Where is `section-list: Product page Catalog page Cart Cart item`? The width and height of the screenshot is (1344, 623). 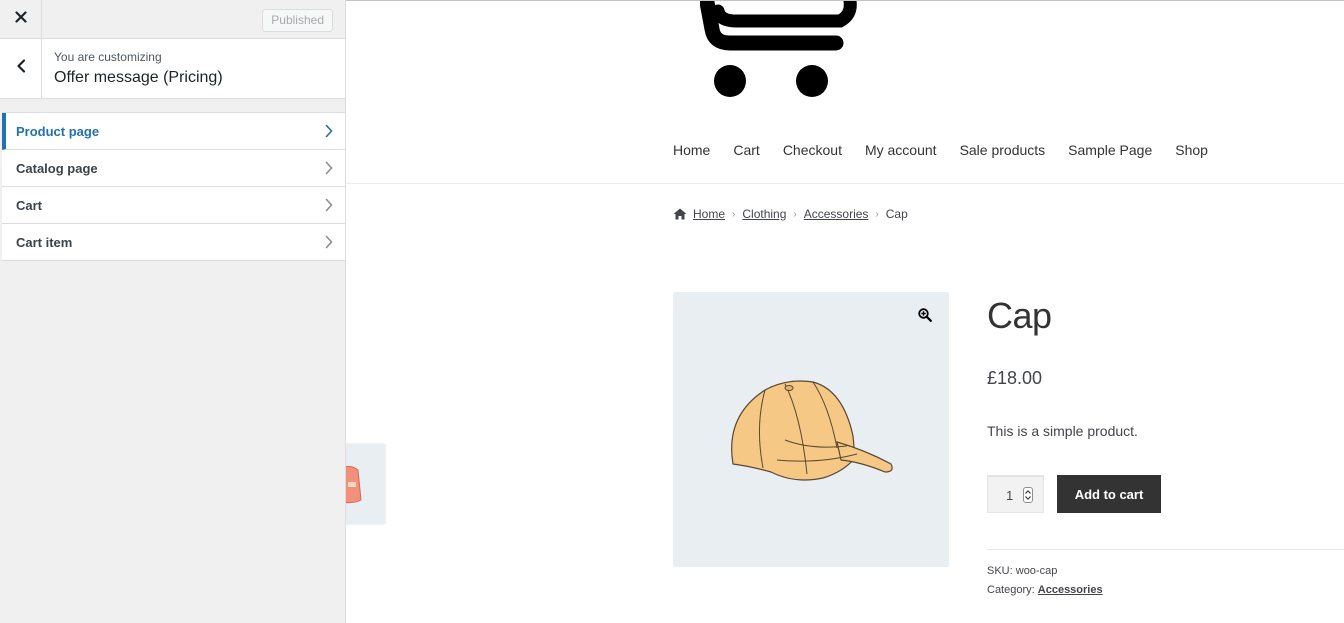
section-list: Product page Catalog page Cart Cart item is located at coordinates (173, 186).